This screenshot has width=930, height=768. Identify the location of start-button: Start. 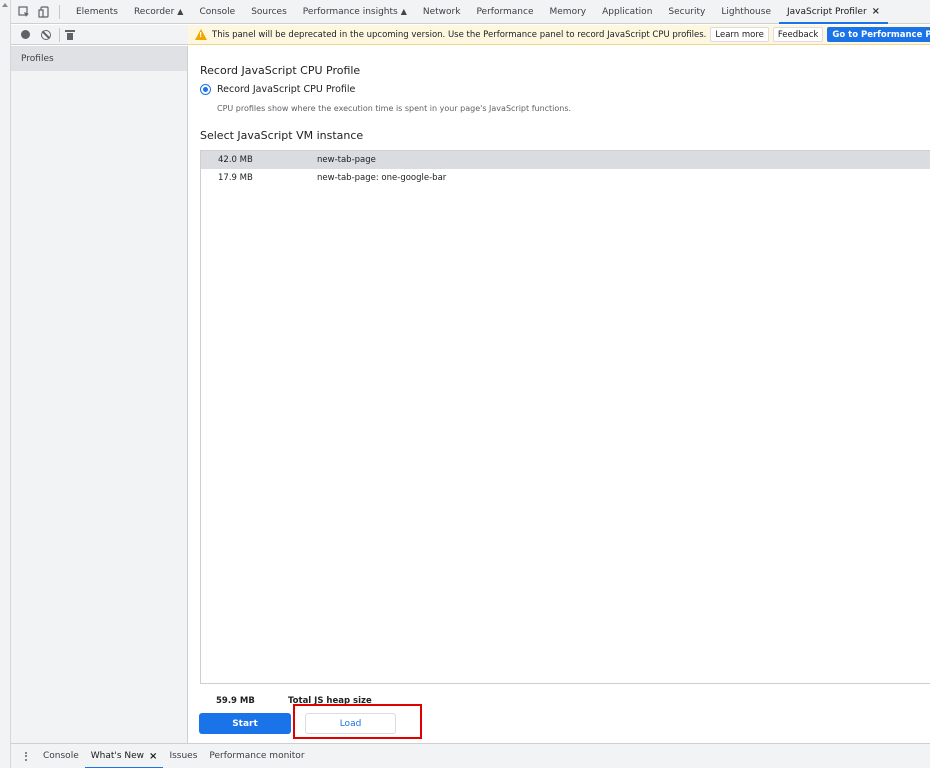
(245, 723).